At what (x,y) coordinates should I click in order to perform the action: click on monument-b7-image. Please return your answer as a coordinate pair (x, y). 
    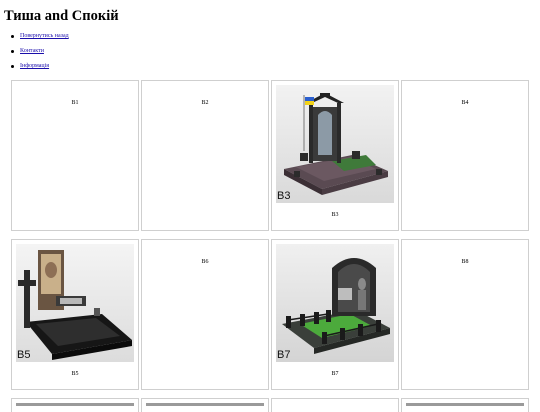
    Looking at the image, I should click on (335, 303).